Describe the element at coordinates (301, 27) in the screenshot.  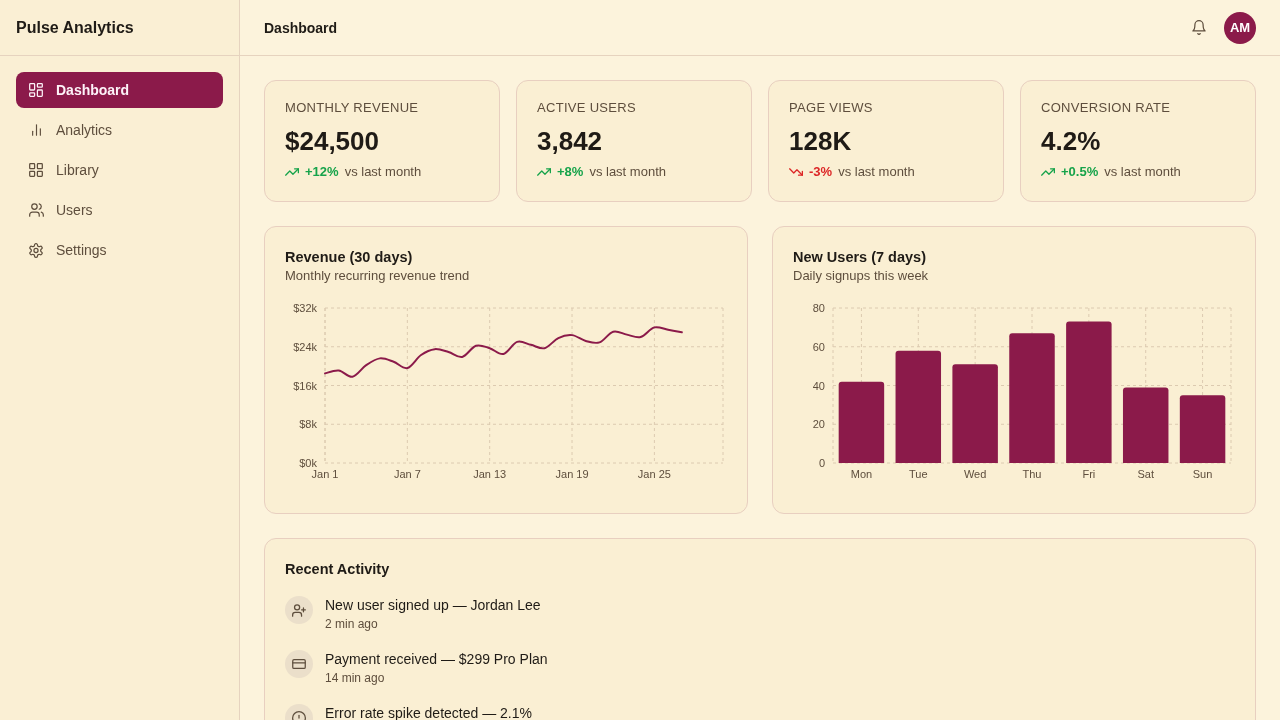
I see `page-title: Dashboard` at that location.